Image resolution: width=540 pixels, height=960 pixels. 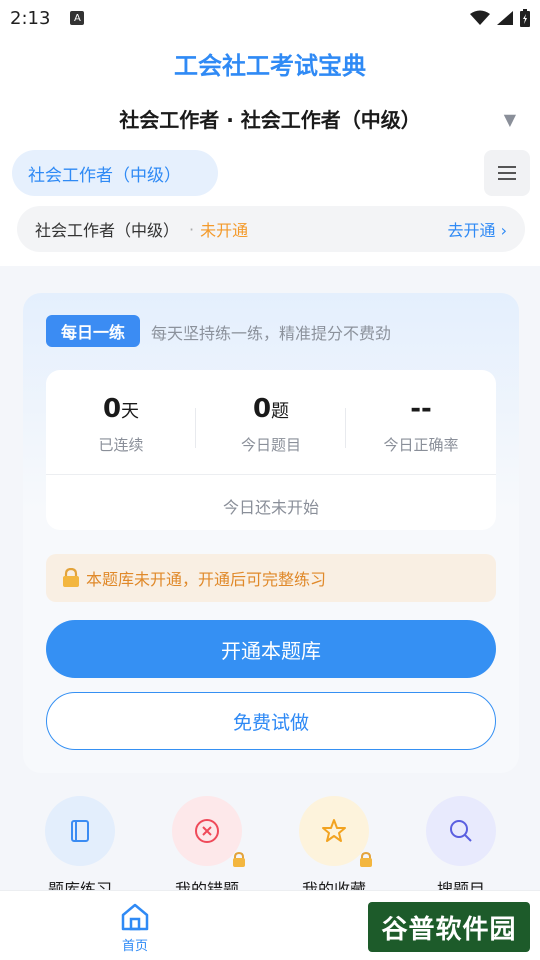 What do you see at coordinates (271, 721) in the screenshot?
I see `free-trial-button: 免费试做` at bounding box center [271, 721].